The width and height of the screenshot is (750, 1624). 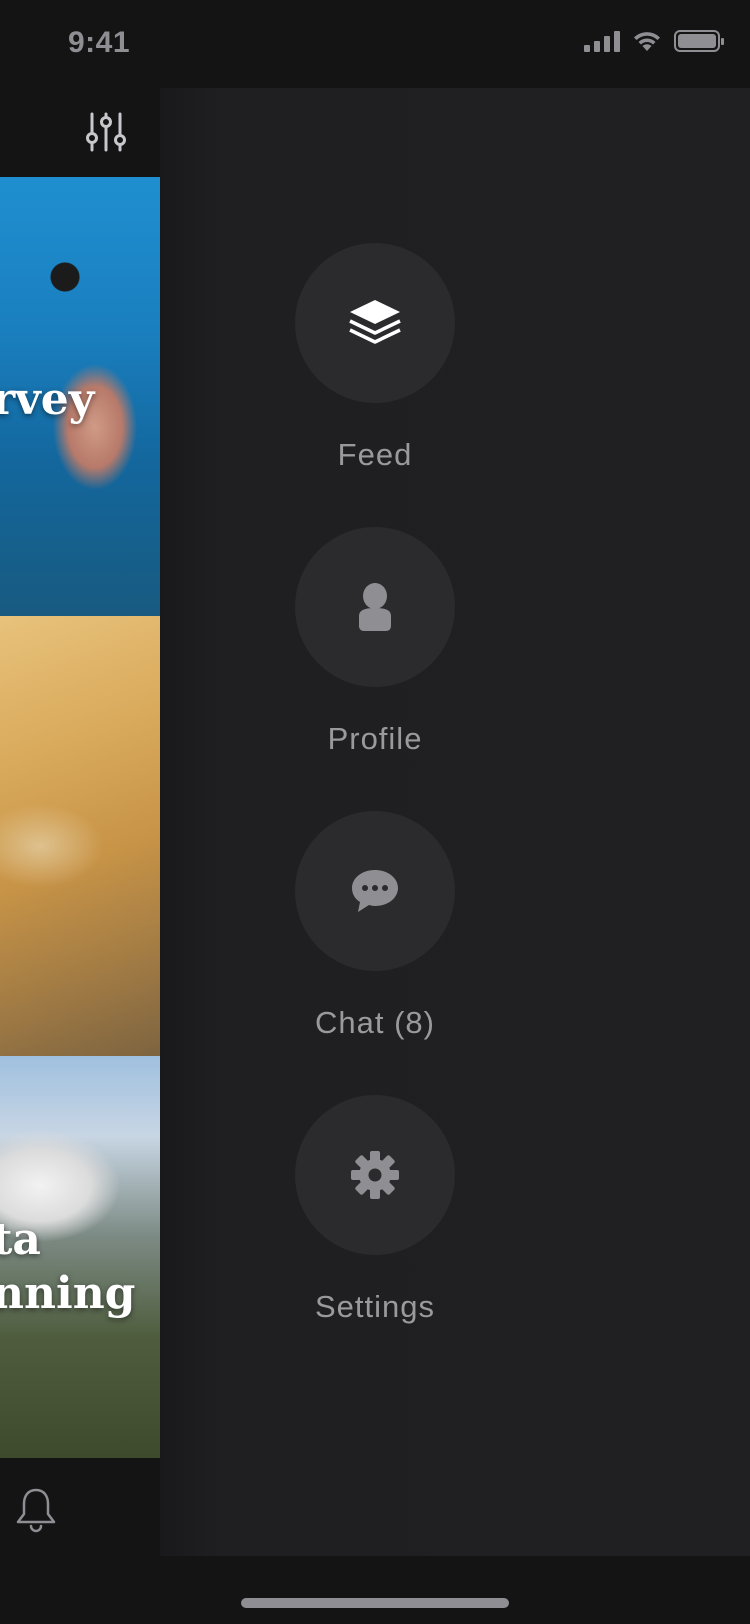 What do you see at coordinates (375, 738) in the screenshot?
I see `menu-label-profile: Profile` at bounding box center [375, 738].